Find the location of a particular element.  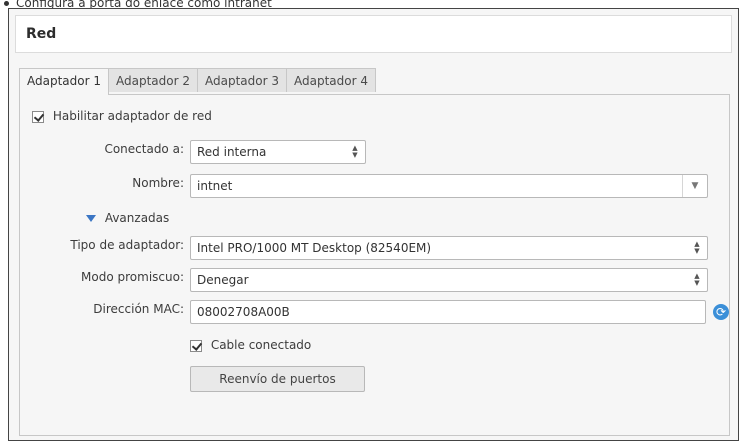

promiscuous-value: Denegar is located at coordinates (223, 280).